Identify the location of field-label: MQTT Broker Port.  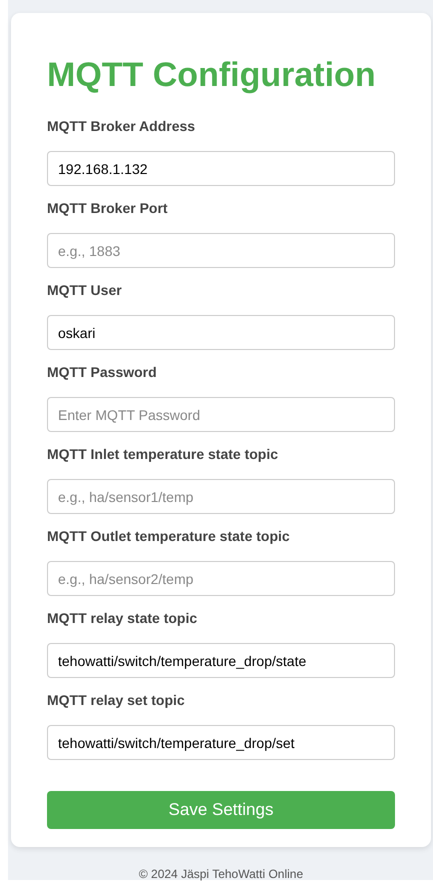
(108, 208).